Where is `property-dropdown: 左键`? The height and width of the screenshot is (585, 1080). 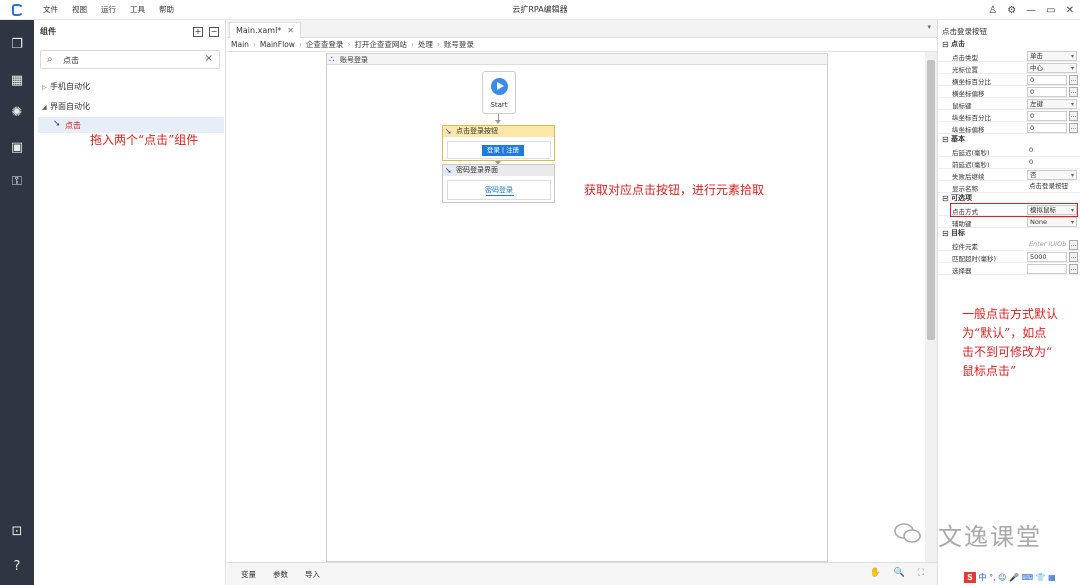
property-dropdown: 左键 is located at coordinates (1052, 104).